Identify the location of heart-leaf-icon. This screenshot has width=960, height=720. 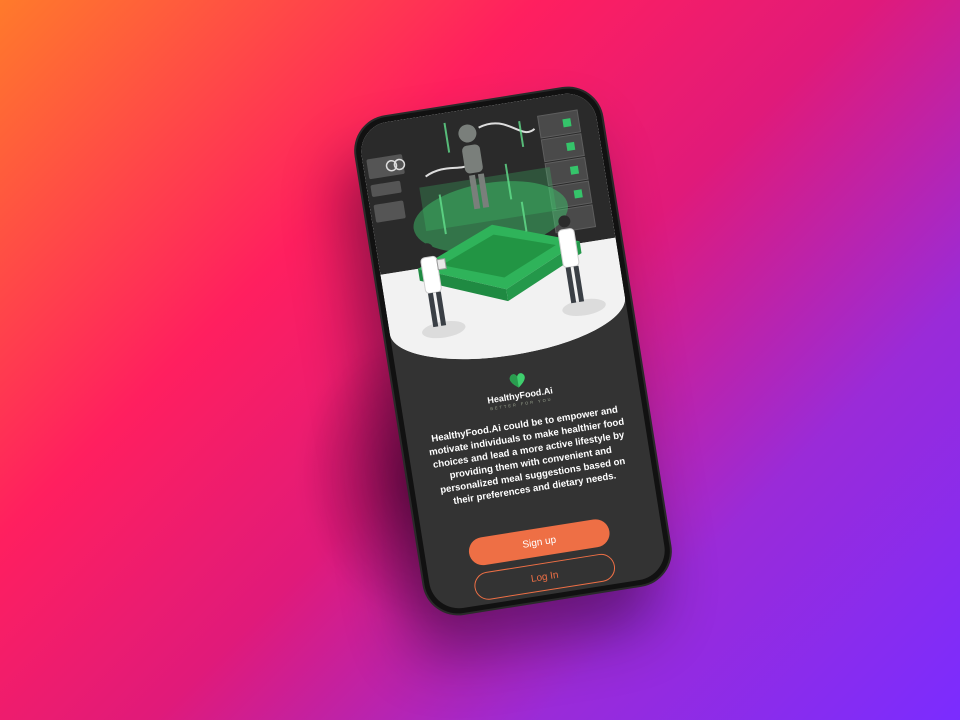
(517, 380).